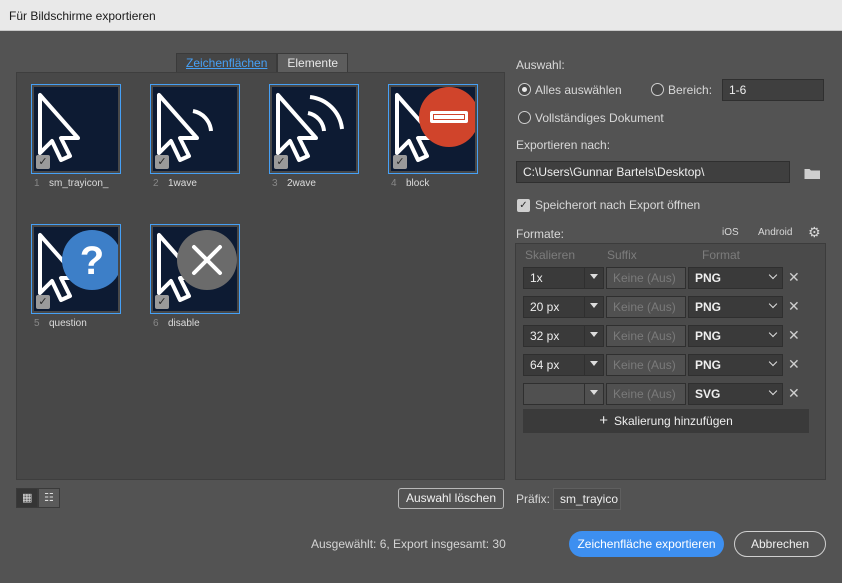 The image size is (842, 583). I want to click on artboard-tile: ✓ 3 2wave, so click(314, 138).